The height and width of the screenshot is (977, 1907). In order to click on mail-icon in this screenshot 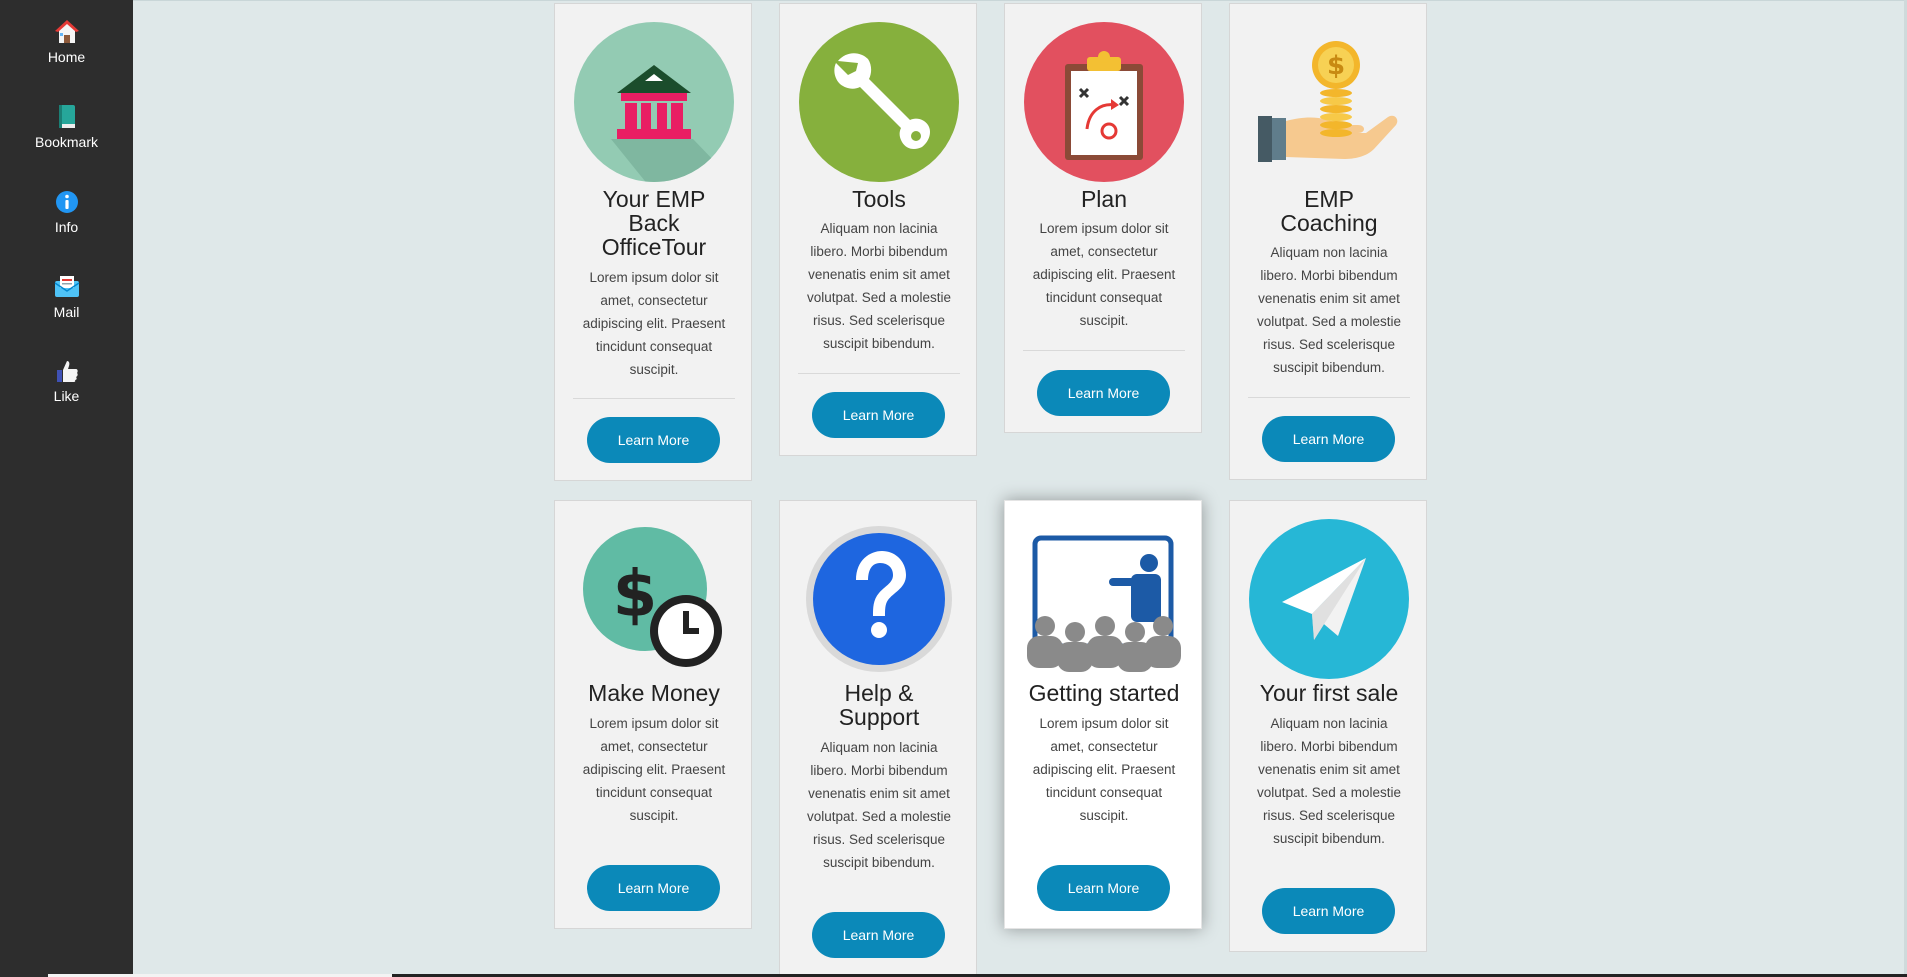, I will do `click(66, 287)`.